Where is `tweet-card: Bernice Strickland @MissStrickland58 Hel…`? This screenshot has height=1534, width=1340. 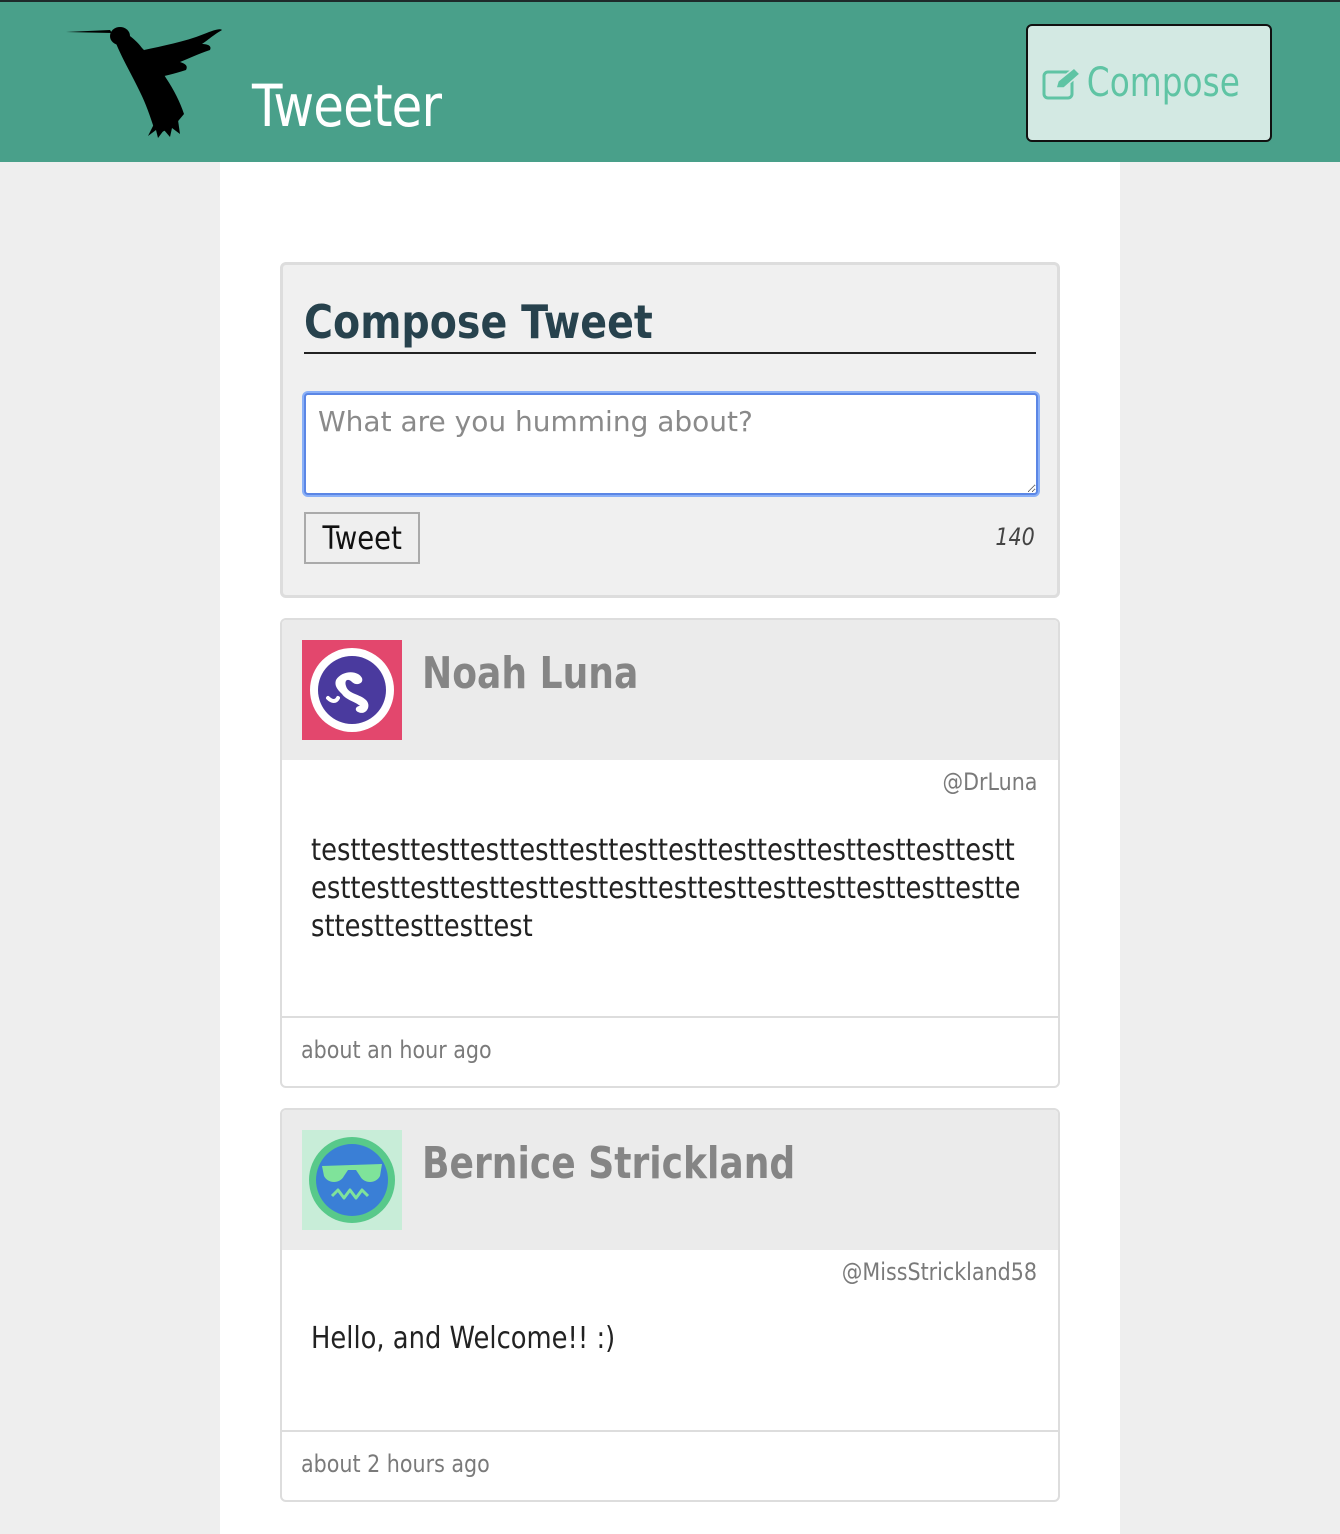 tweet-card: Bernice Strickland @MissStrickland58 Hel… is located at coordinates (670, 1305).